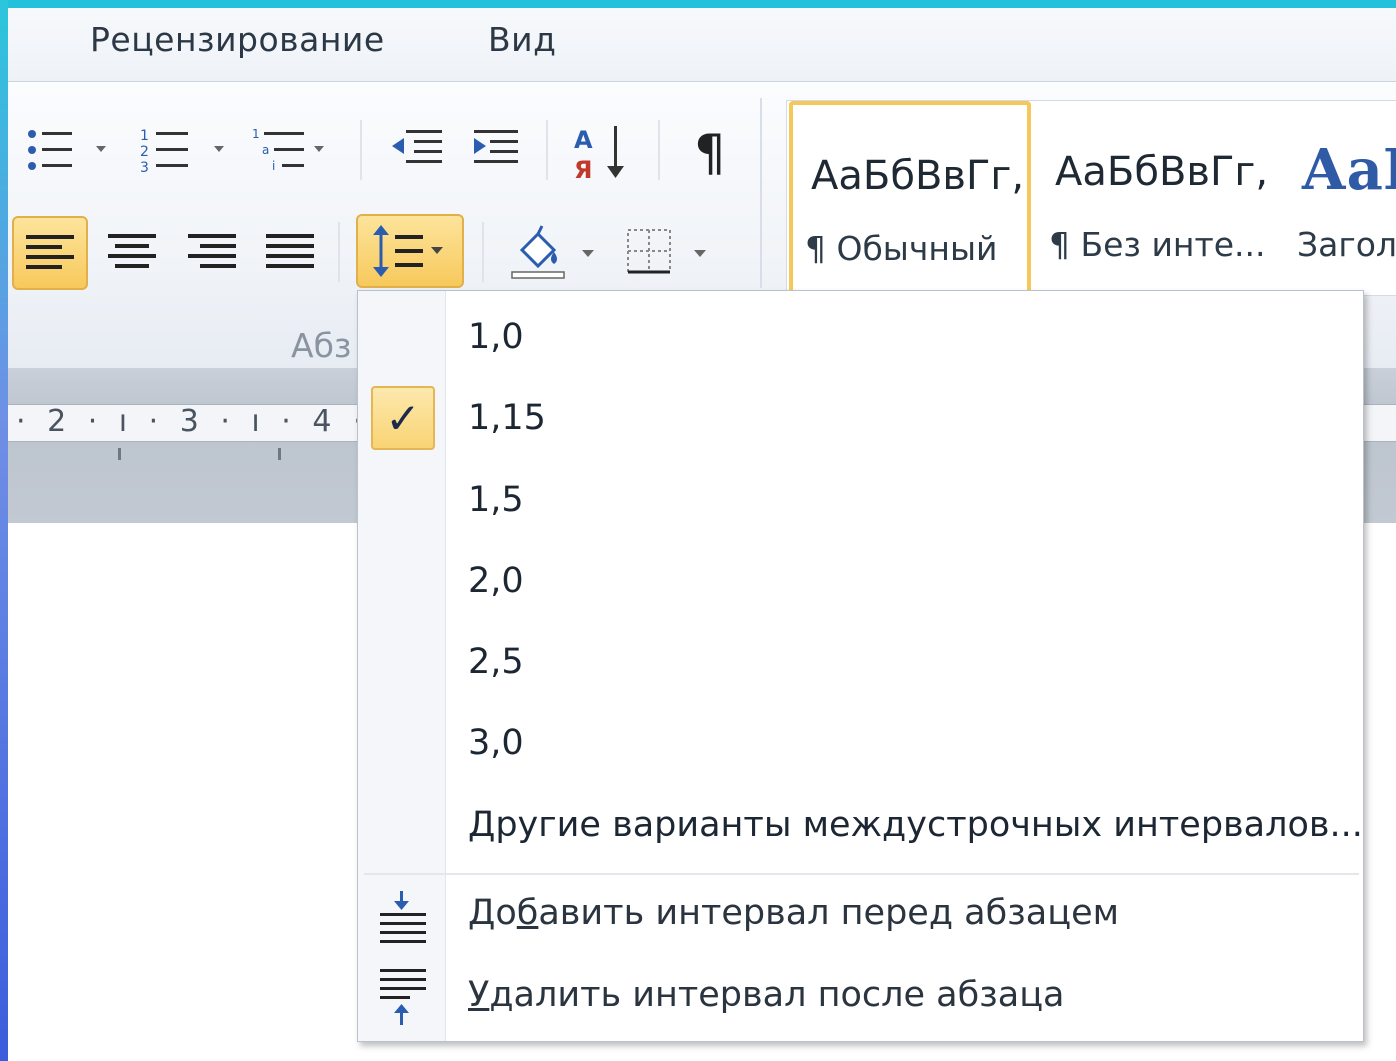  What do you see at coordinates (1348, 170) in the screenshot?
I see `style-sample: АаБ` at bounding box center [1348, 170].